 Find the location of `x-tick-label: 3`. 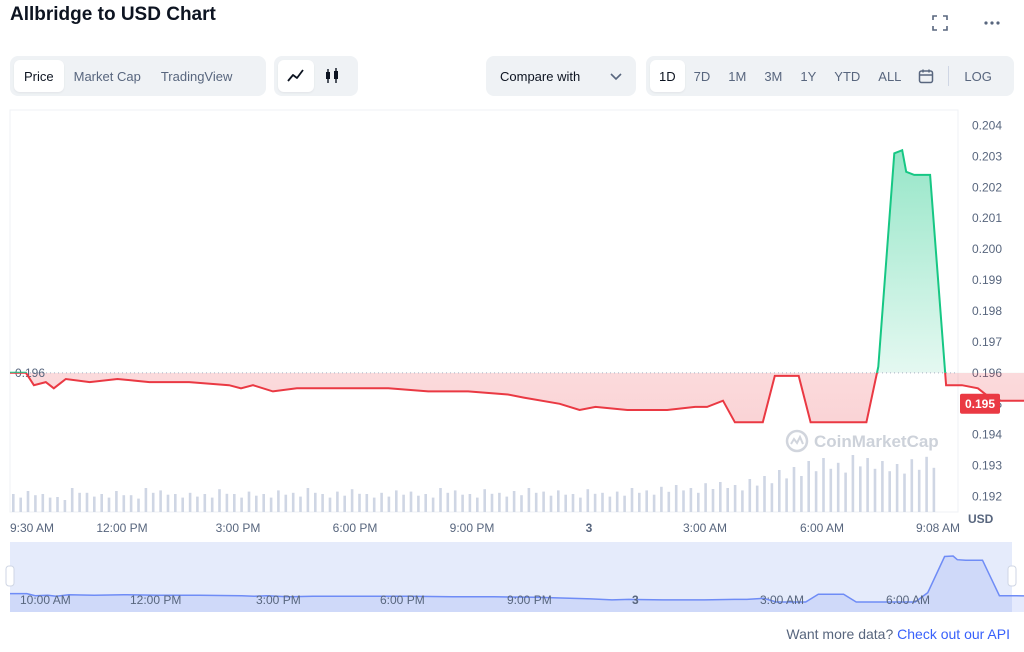

x-tick-label: 3 is located at coordinates (589, 528).